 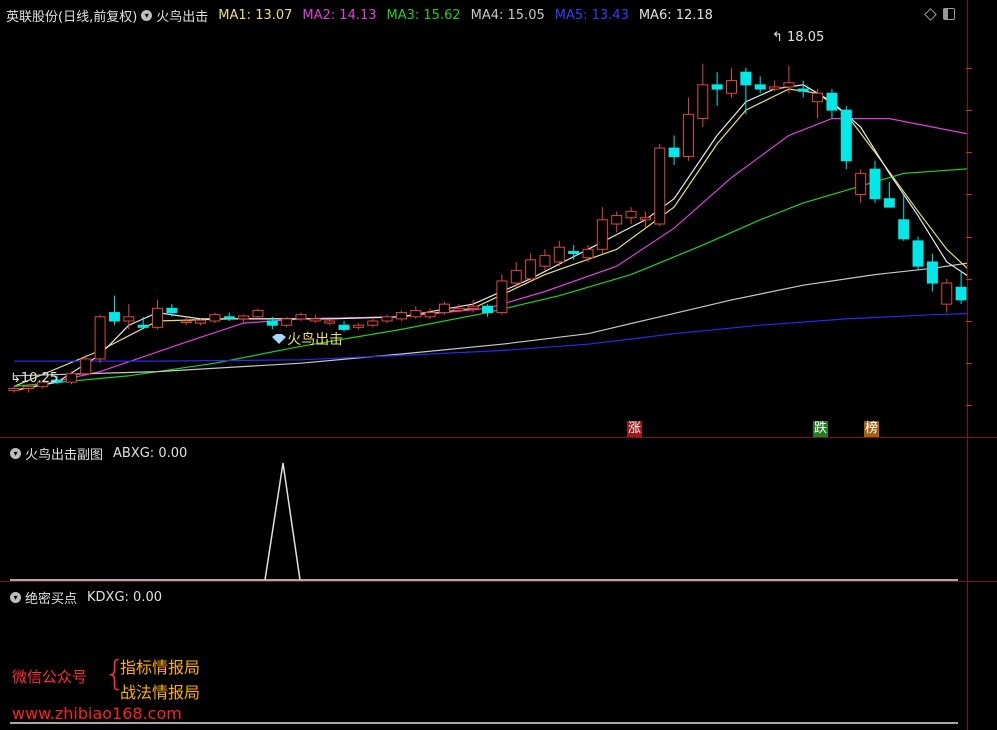 I want to click on die-marker: 跌, so click(x=821, y=429).